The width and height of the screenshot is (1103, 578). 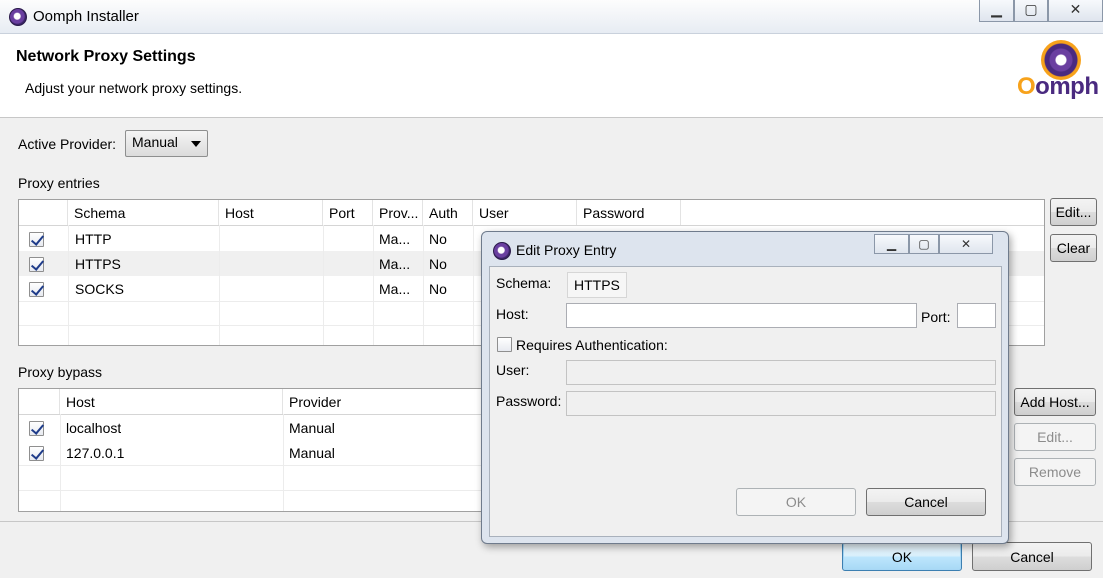 I want to click on column-header-provider: Provider, so click(x=385, y=401).